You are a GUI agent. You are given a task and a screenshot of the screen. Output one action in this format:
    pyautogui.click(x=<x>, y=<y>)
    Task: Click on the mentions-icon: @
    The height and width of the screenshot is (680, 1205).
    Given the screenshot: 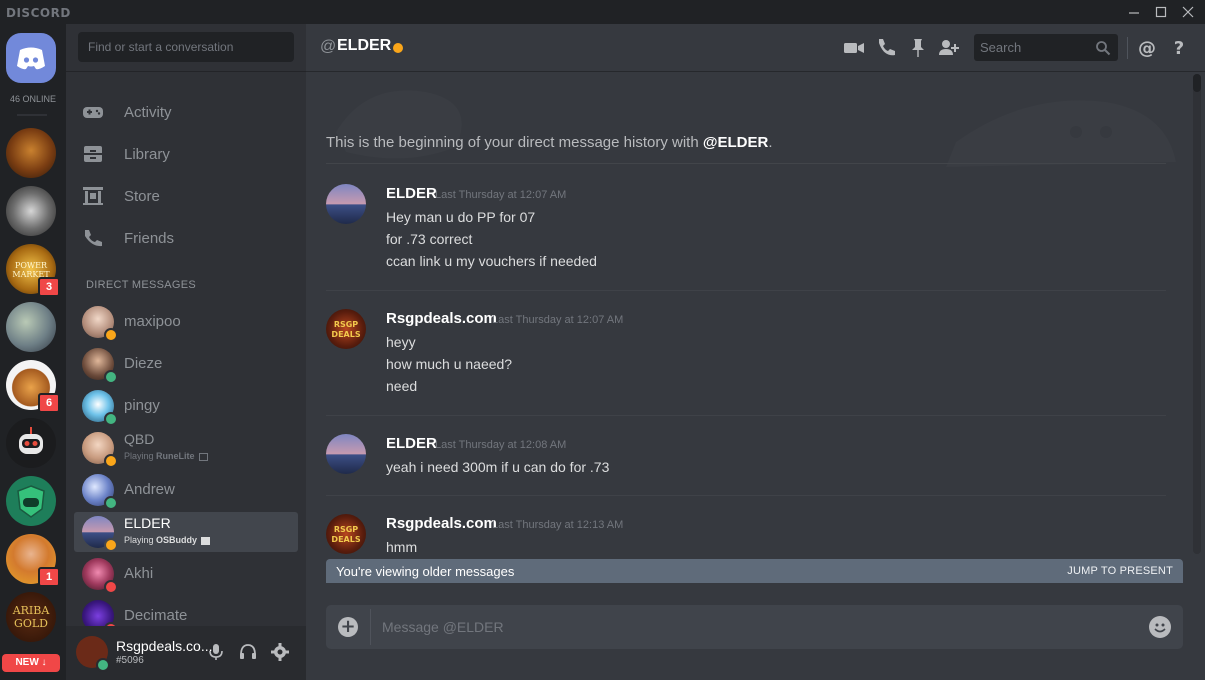 What is the action you would take?
    pyautogui.click(x=1147, y=48)
    